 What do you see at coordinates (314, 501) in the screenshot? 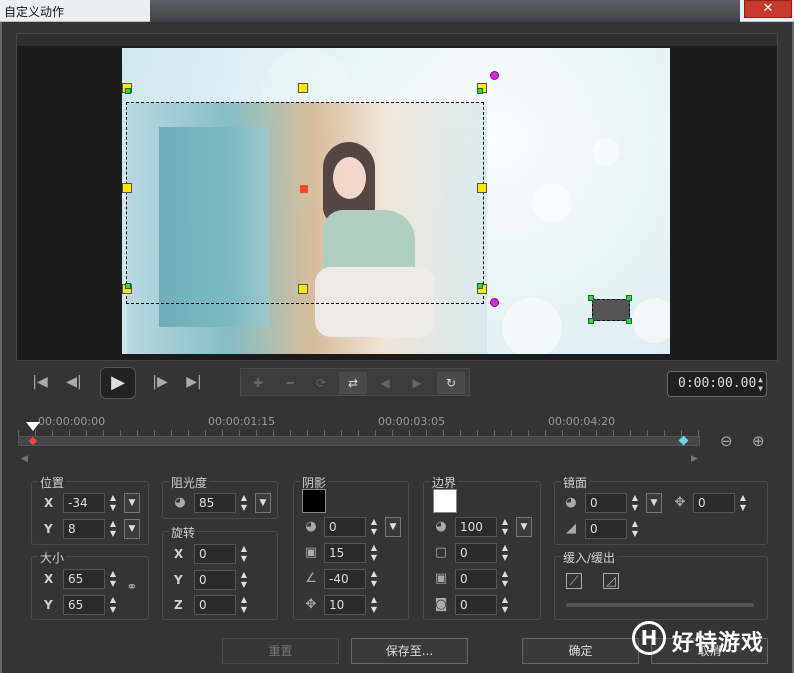
I see `shadow-color-swatch` at bounding box center [314, 501].